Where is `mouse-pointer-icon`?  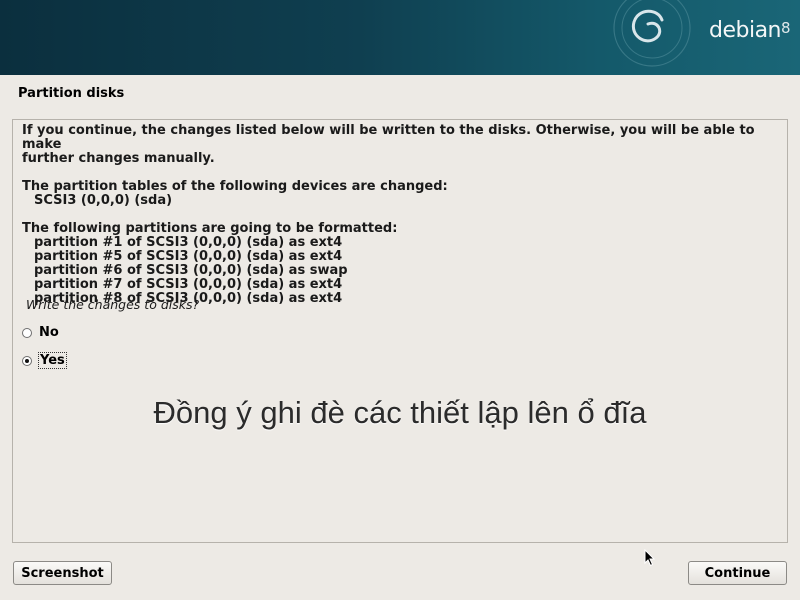
mouse-pointer-icon is located at coordinates (650, 558).